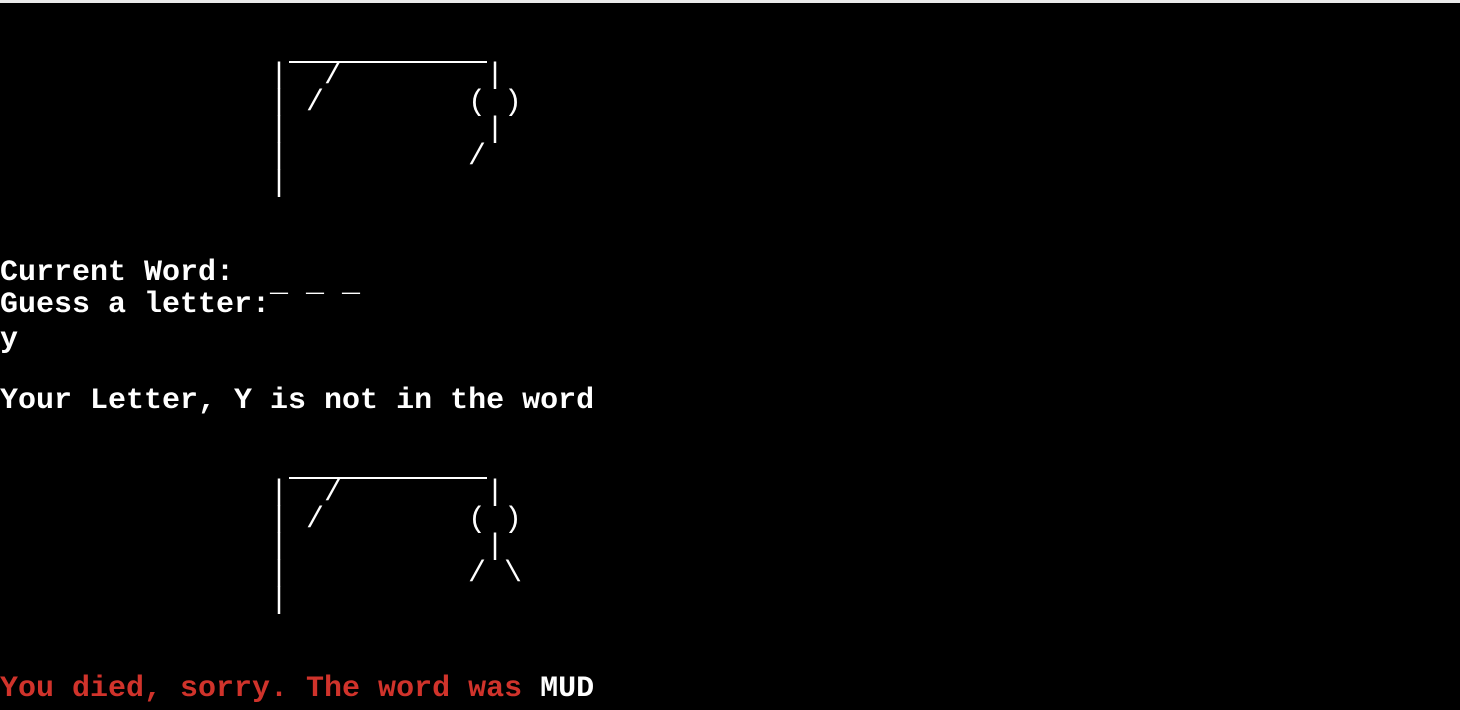 The height and width of the screenshot is (710, 1460). What do you see at coordinates (315, 284) in the screenshot?
I see `current-word-value: _ _ _` at bounding box center [315, 284].